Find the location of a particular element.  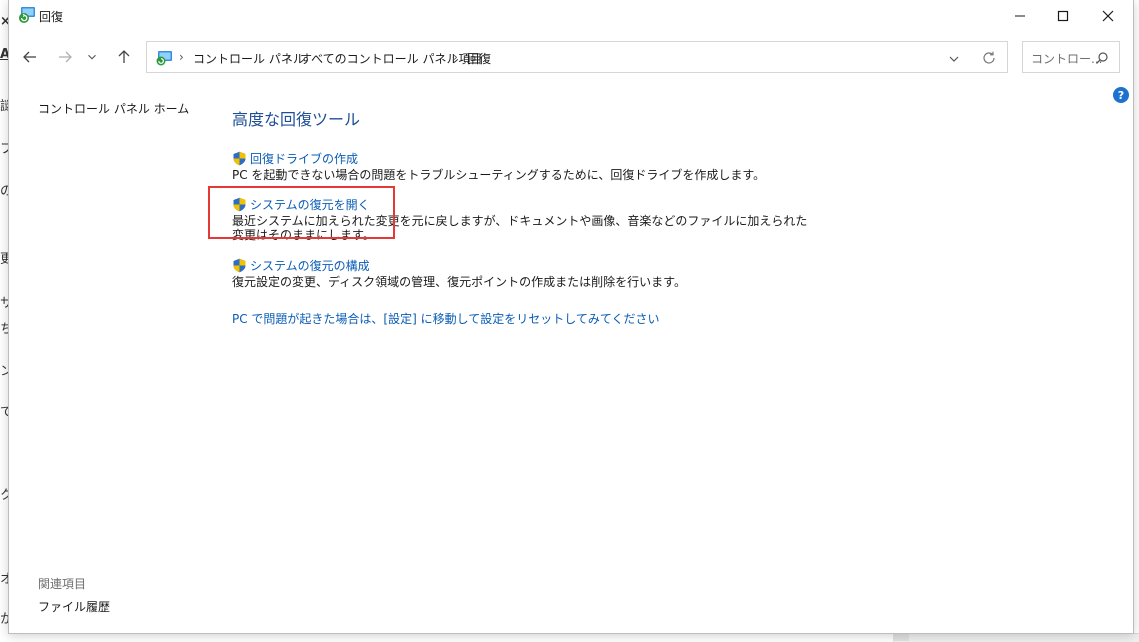

maximize-button is located at coordinates (1063, 16).